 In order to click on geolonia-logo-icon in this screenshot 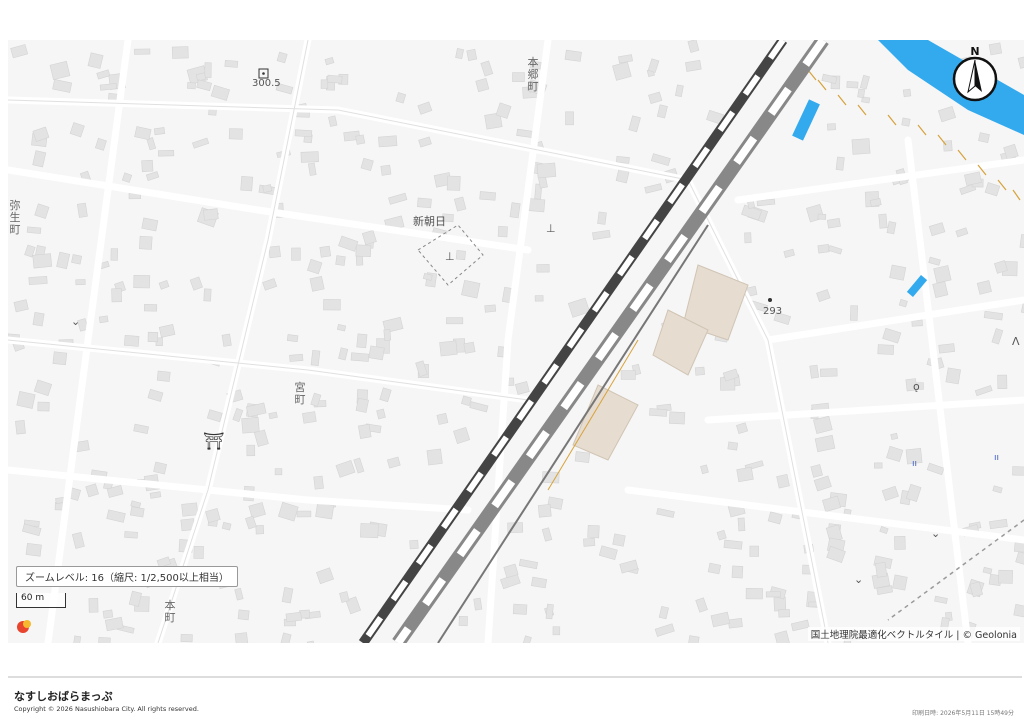, I will do `click(24, 626)`.